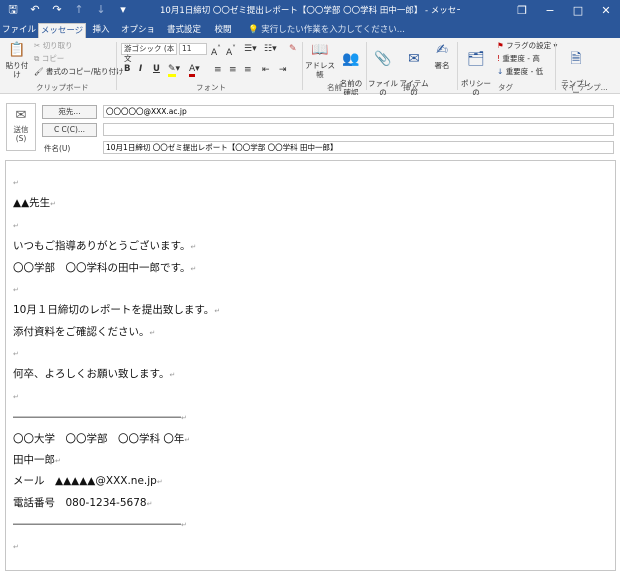 The width and height of the screenshot is (620, 575). Describe the element at coordinates (57, 10) in the screenshot. I see `redo-icon: ↷` at that location.